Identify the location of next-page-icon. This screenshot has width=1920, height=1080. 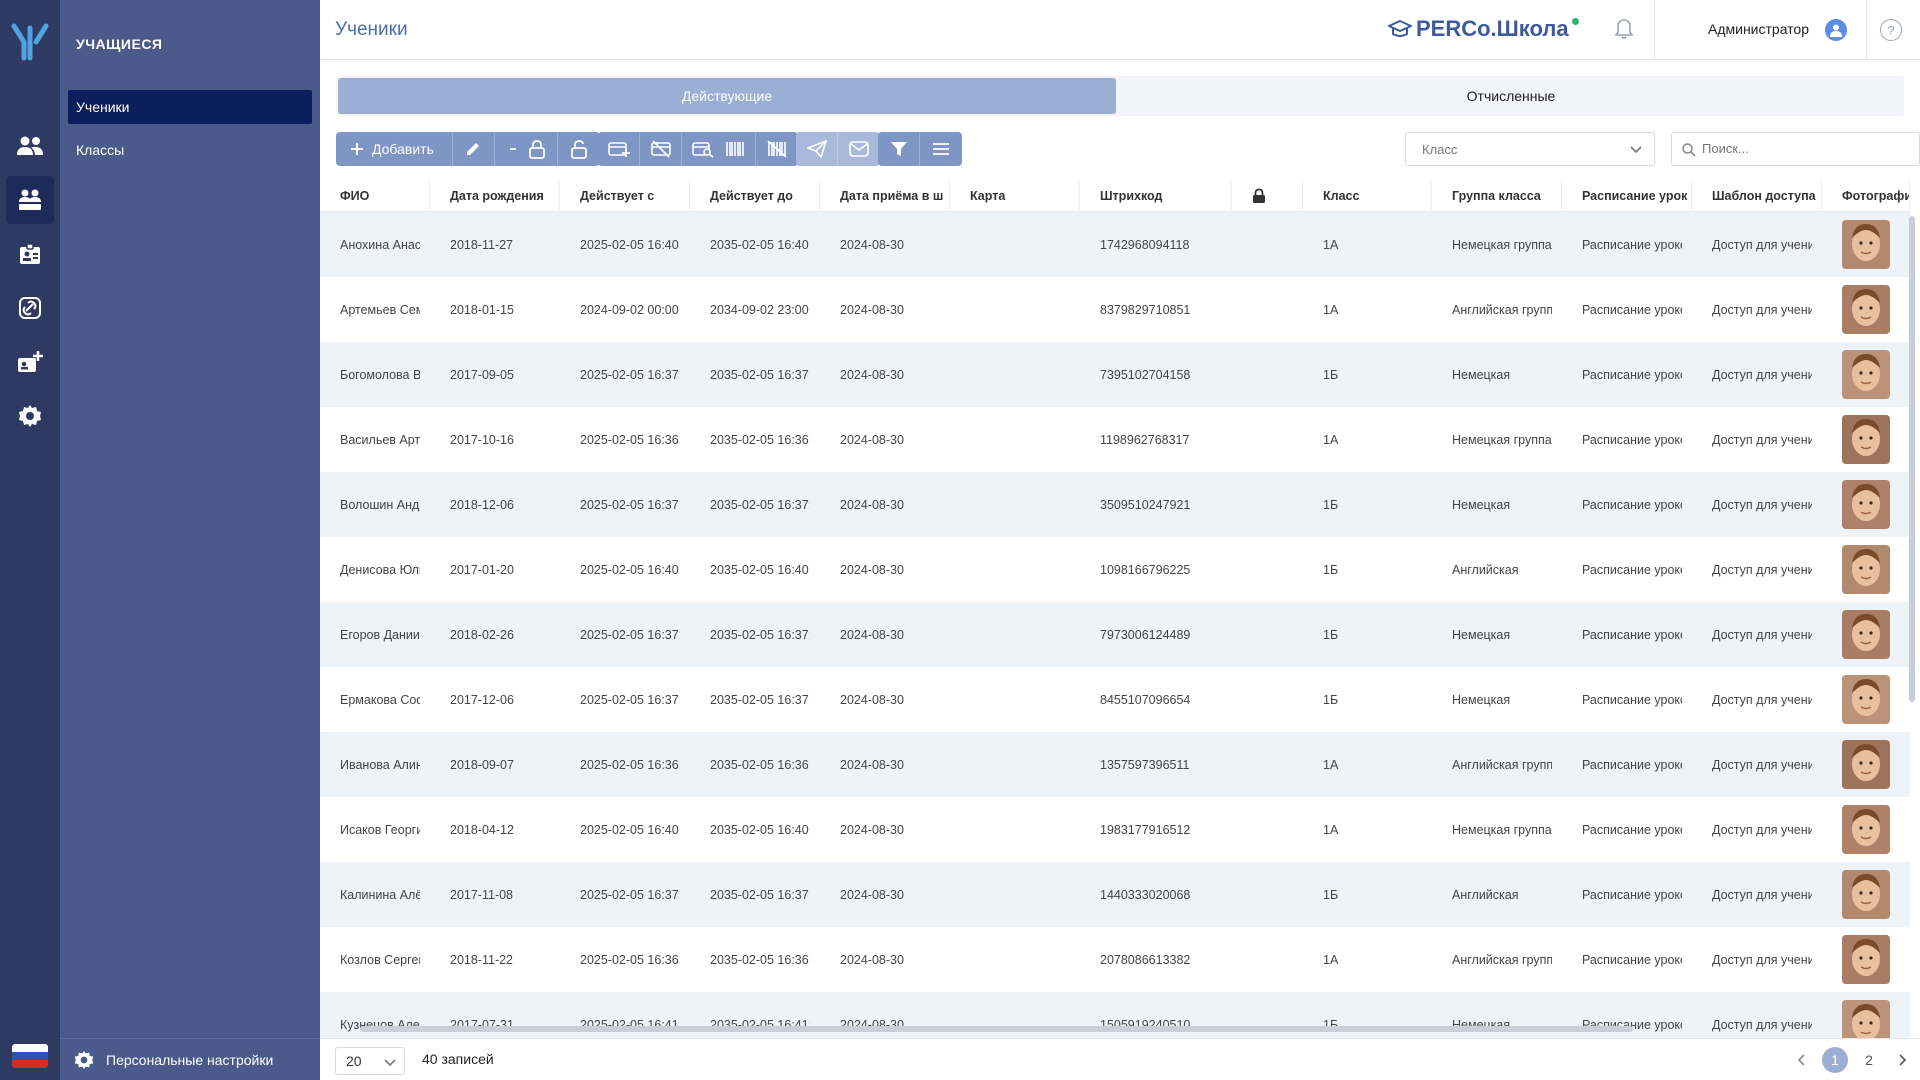
(1903, 1060).